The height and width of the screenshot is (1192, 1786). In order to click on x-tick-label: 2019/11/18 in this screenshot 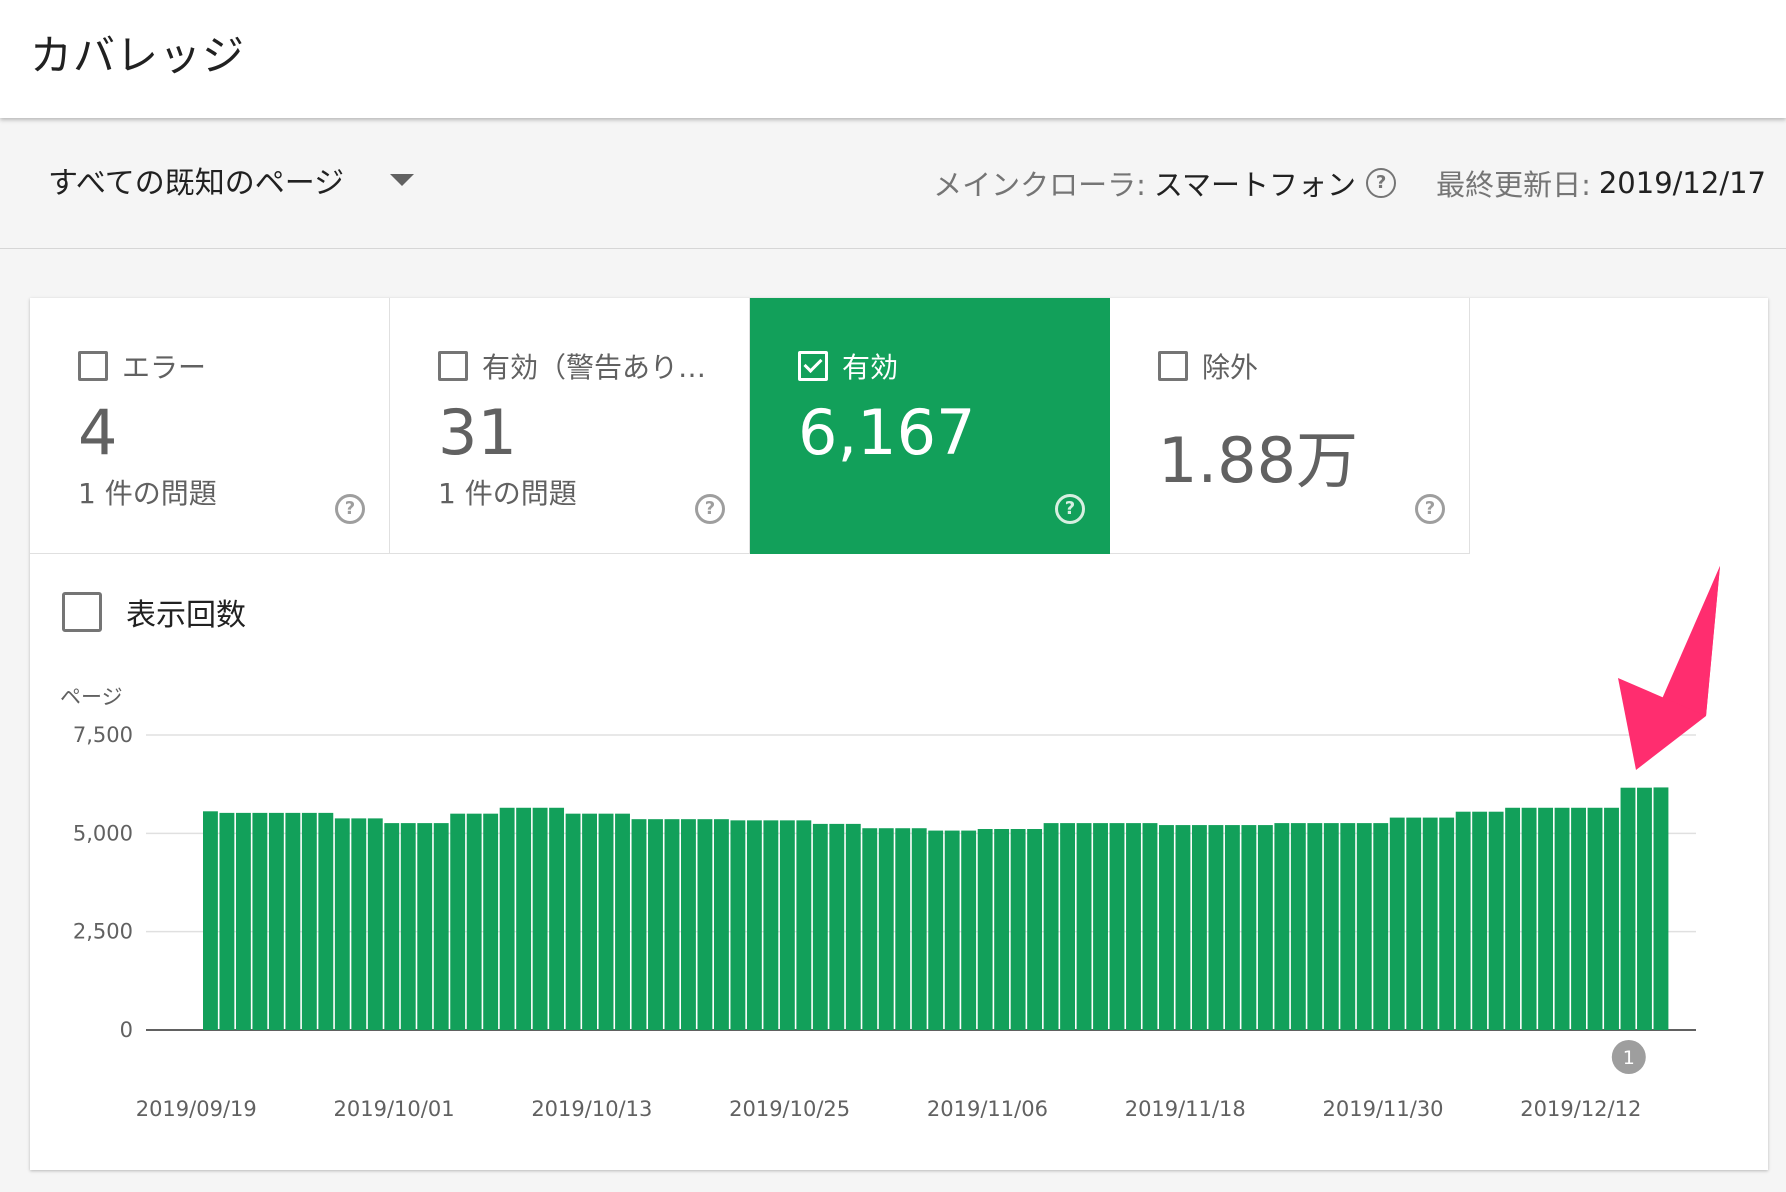, I will do `click(1185, 1109)`.